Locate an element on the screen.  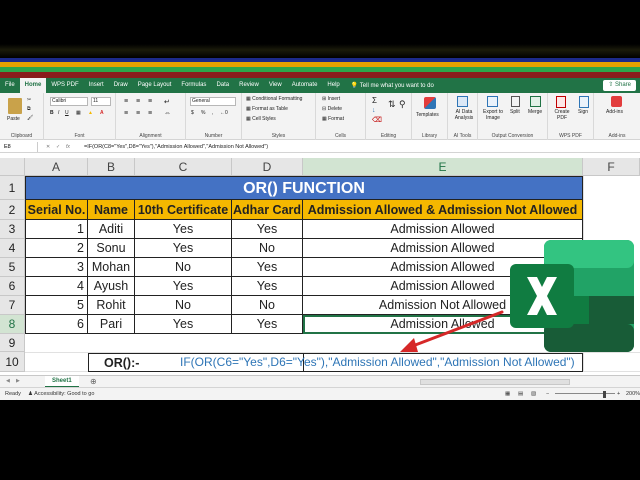
ai-data-analysis-icon is located at coordinates (462, 101).